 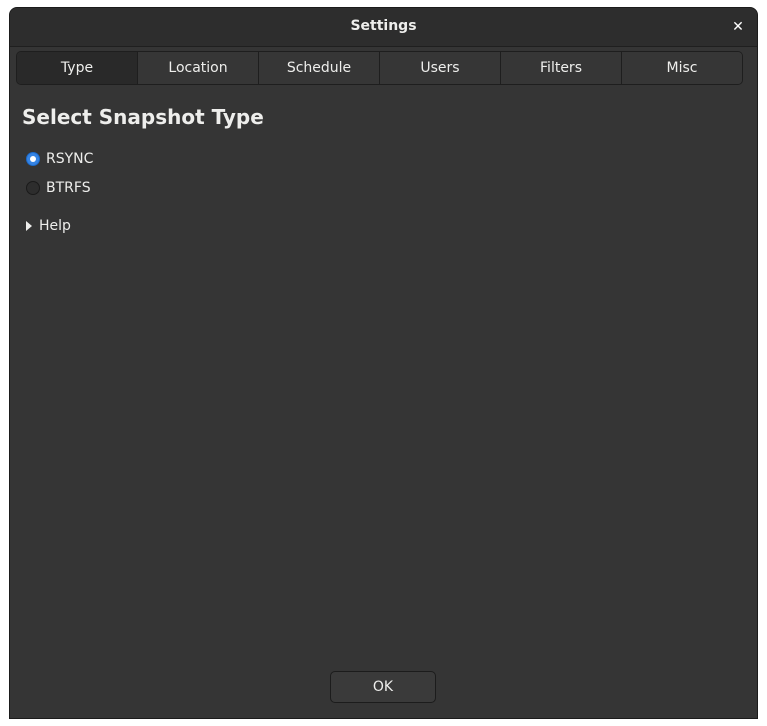 I want to click on close-icon: ✕, so click(x=738, y=27).